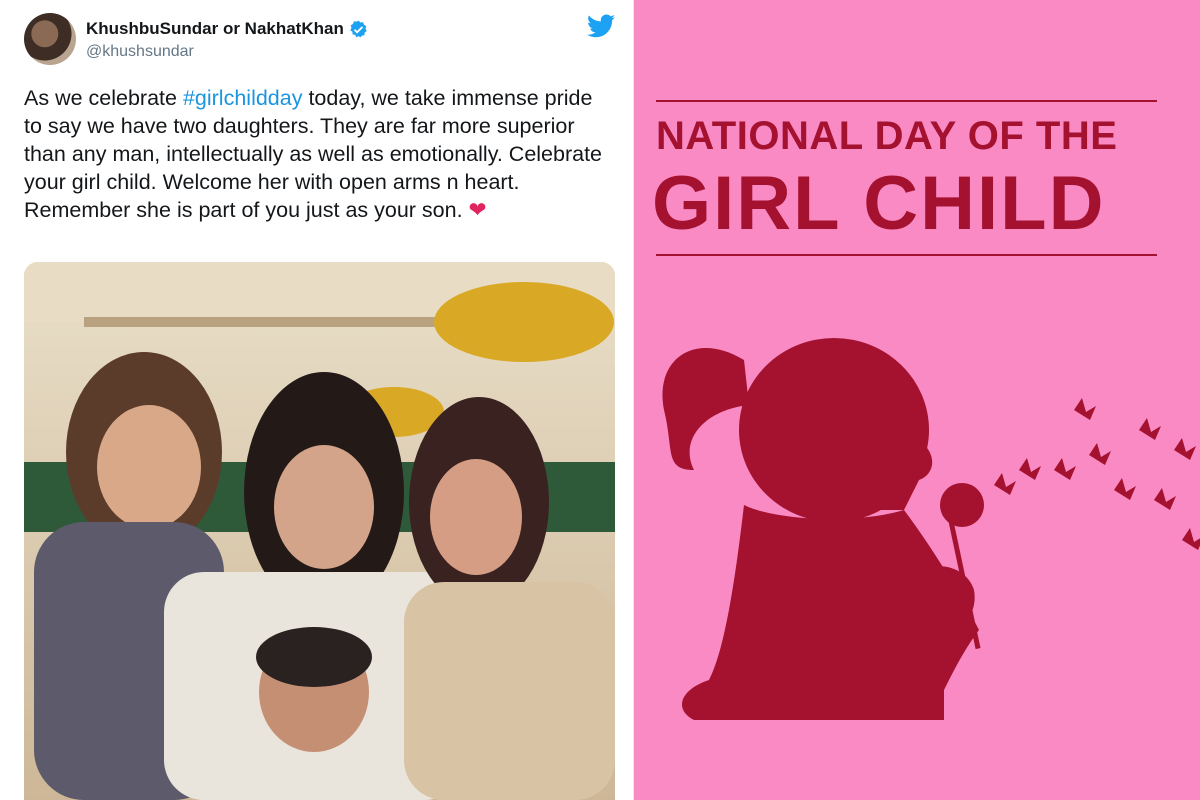 This screenshot has height=800, width=1200. Describe the element at coordinates (243, 98) in the screenshot. I see `hashtag-link: #girlchildday` at that location.